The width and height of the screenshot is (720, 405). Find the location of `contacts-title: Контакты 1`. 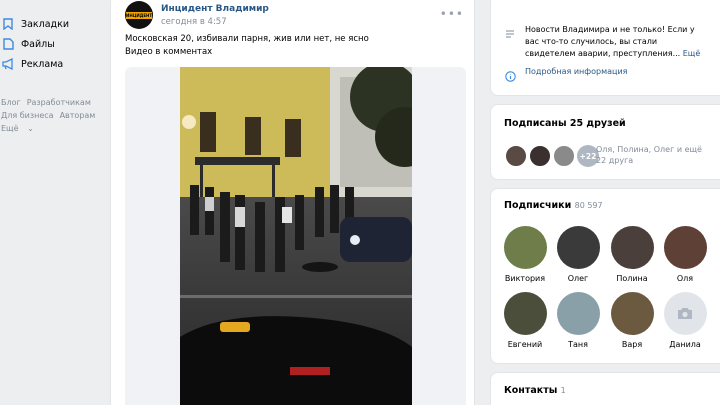

contacts-title: Контакты 1 is located at coordinates (535, 390).